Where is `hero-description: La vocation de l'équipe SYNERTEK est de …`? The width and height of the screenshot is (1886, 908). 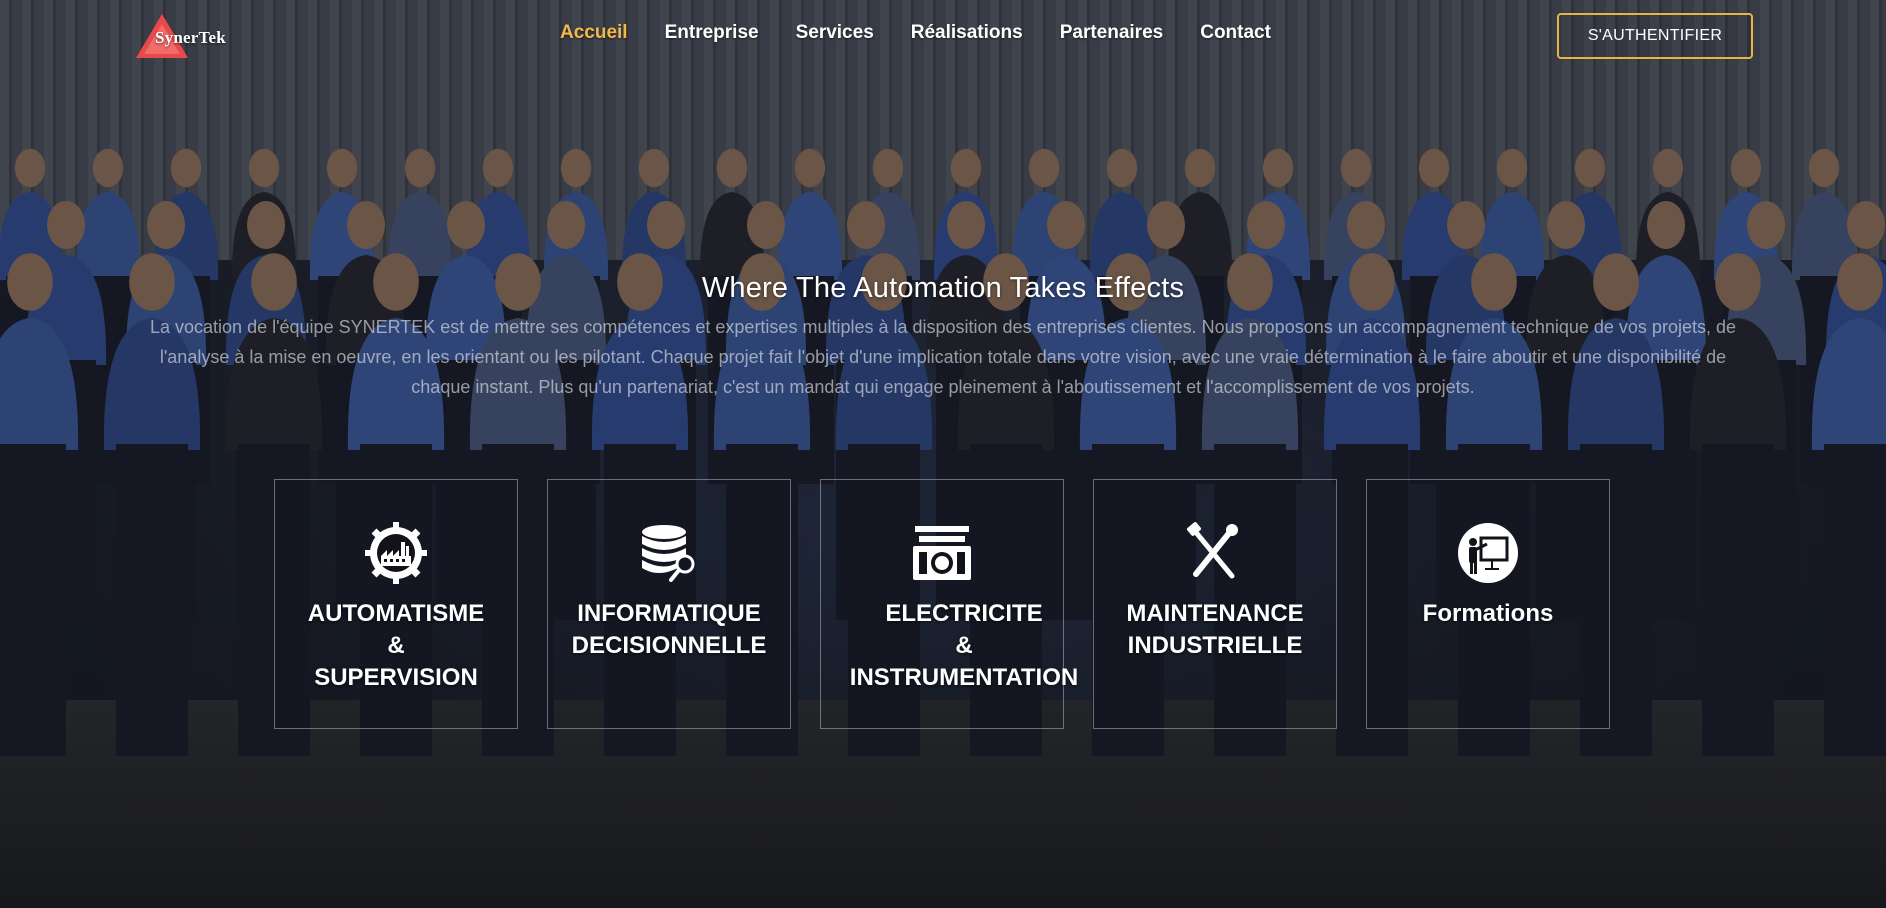 hero-description: La vocation de l'équipe SYNERTEK est de … is located at coordinates (943, 357).